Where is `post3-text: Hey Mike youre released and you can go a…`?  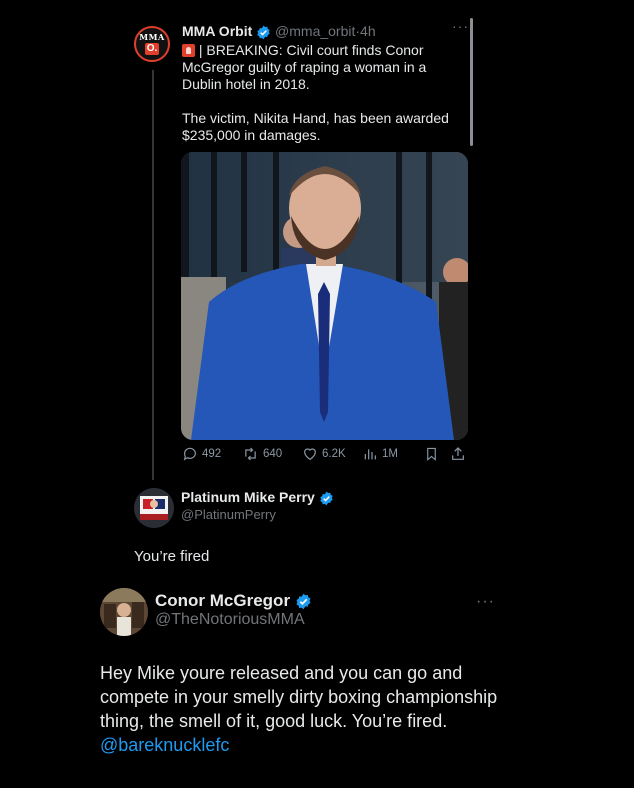 post3-text: Hey Mike youre released and you can go a… is located at coordinates (299, 697).